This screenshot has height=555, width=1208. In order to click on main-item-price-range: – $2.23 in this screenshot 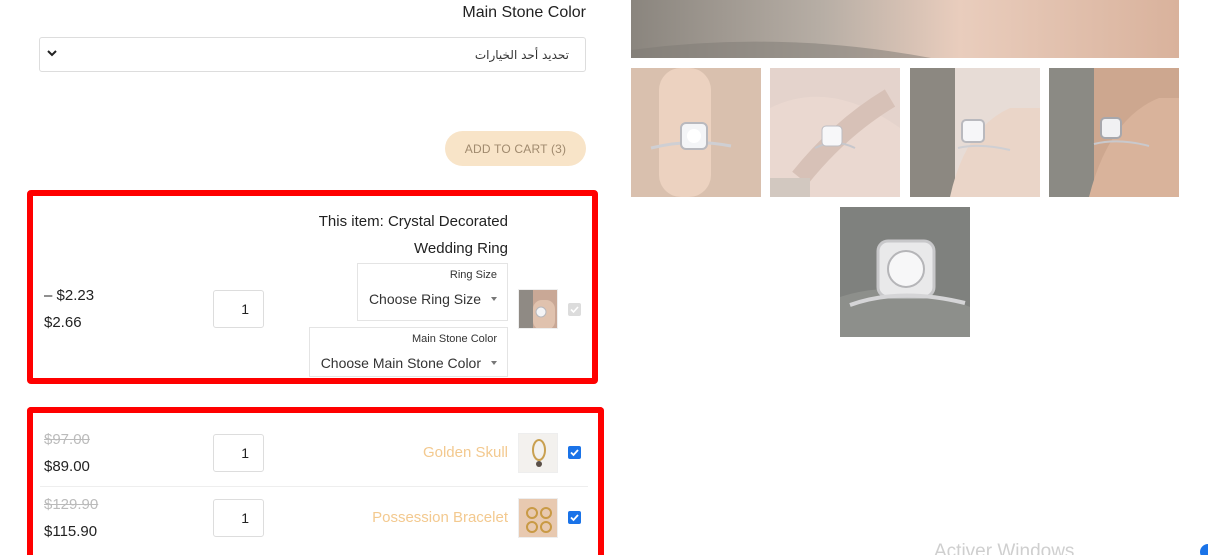, I will do `click(69, 295)`.